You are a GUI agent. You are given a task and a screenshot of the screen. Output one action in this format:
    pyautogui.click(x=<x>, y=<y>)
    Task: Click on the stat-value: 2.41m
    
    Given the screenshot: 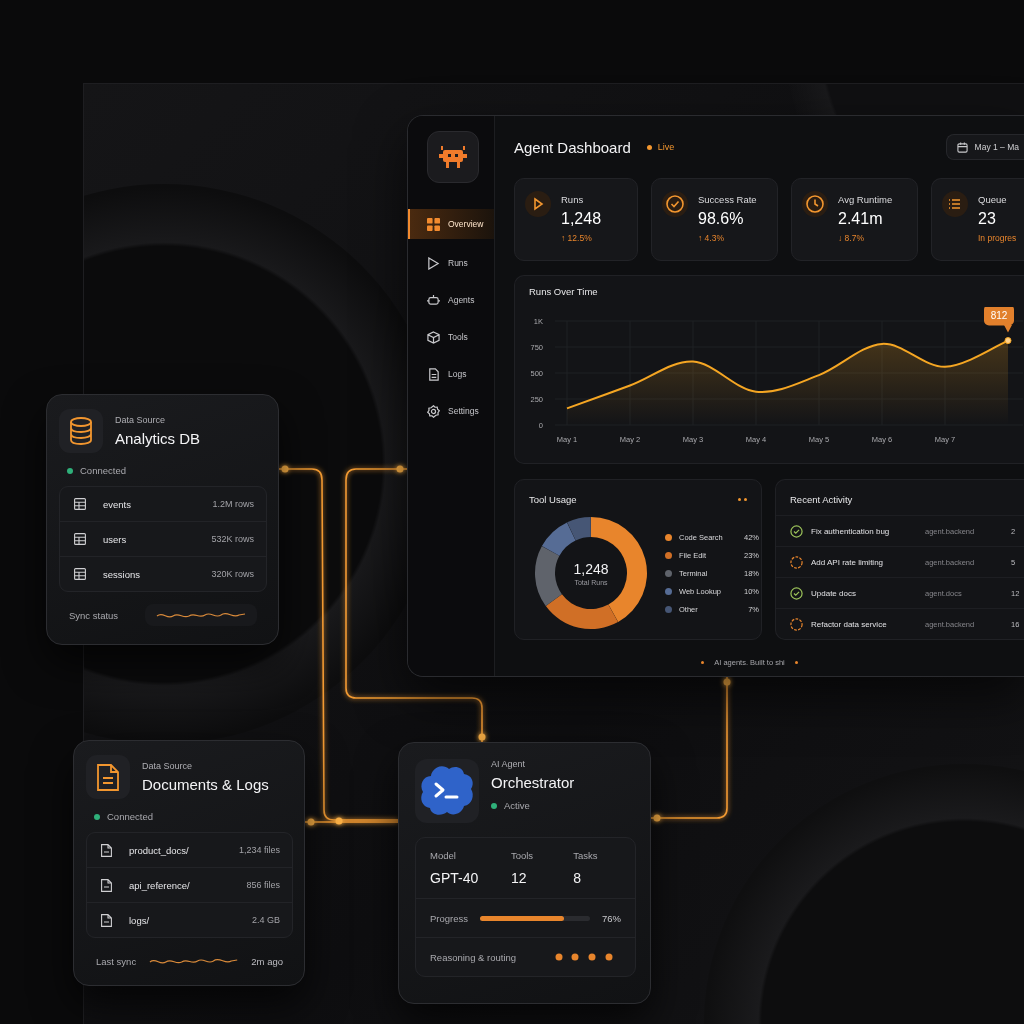 What is the action you would take?
    pyautogui.click(x=861, y=219)
    